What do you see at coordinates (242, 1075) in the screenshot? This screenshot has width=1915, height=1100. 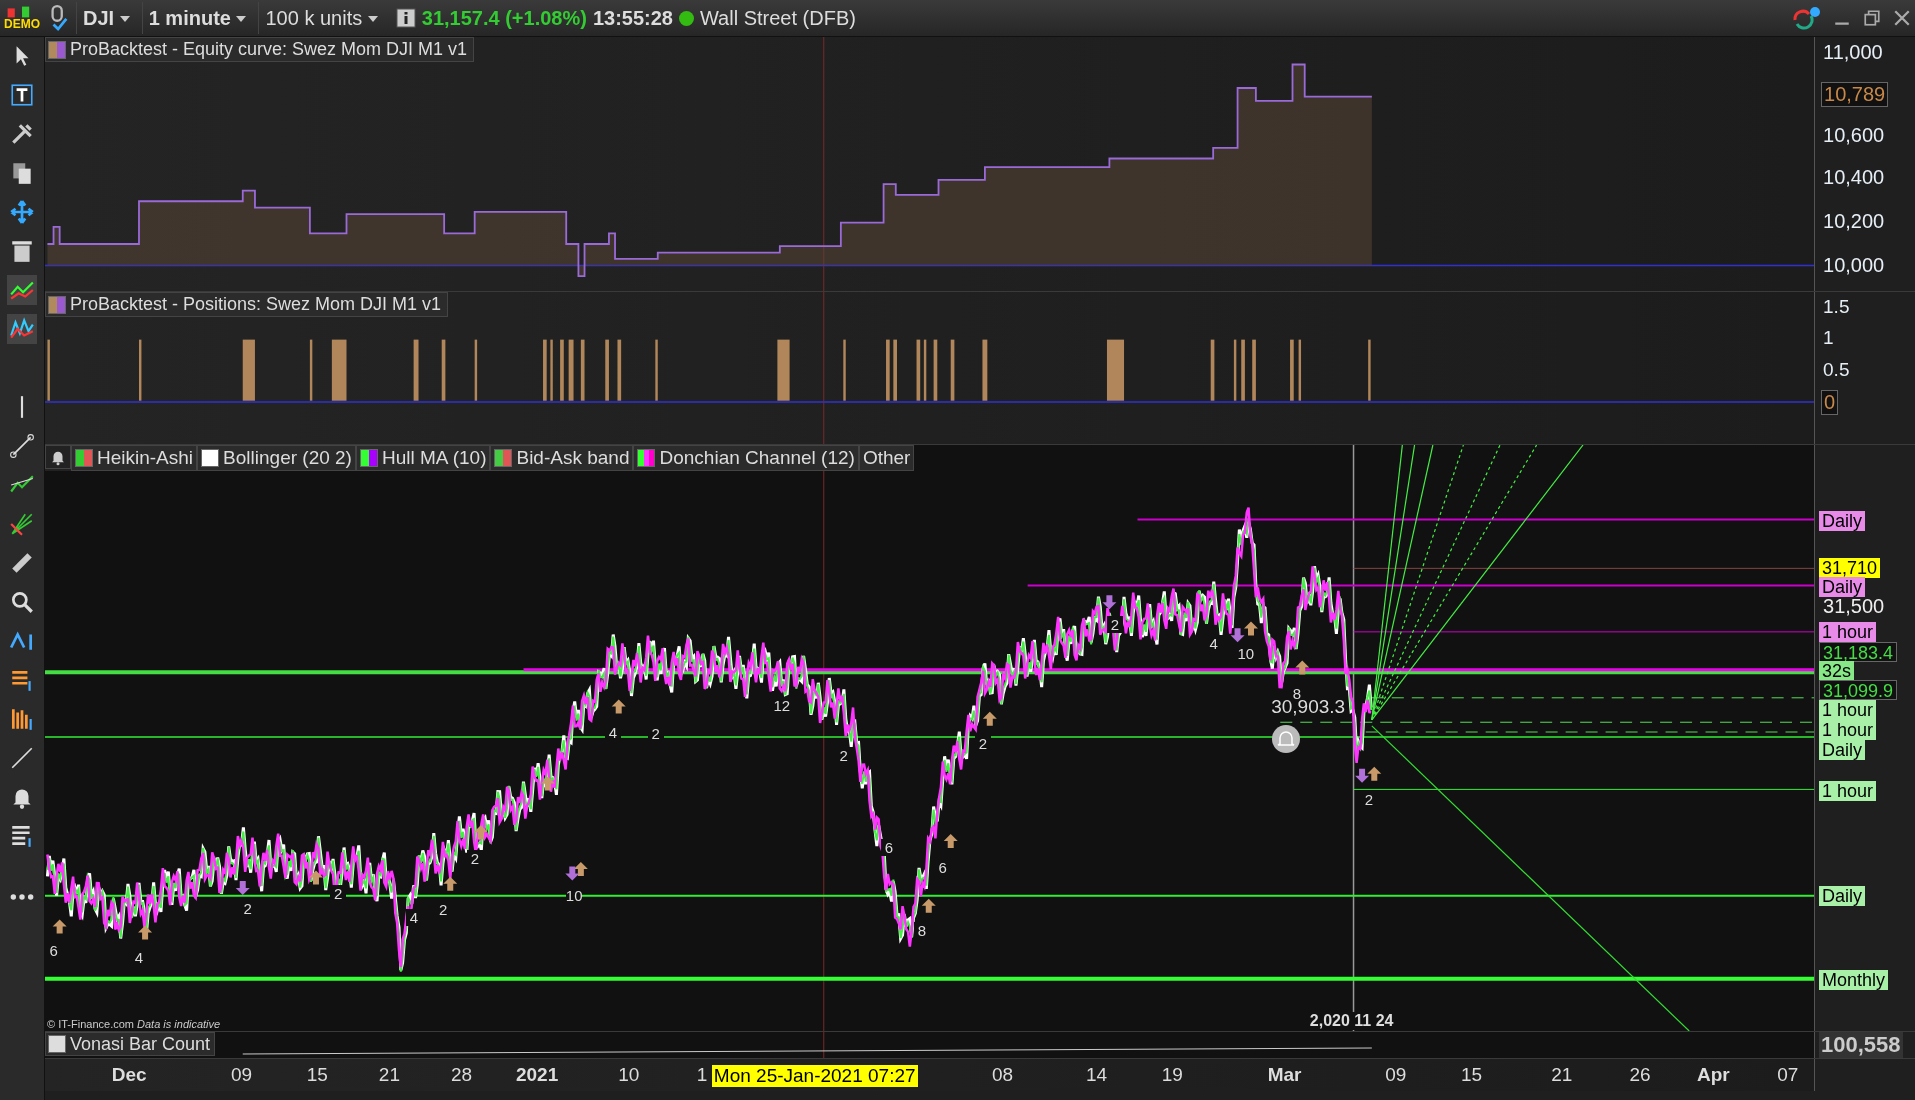 I see `time-axis-label: 09` at bounding box center [242, 1075].